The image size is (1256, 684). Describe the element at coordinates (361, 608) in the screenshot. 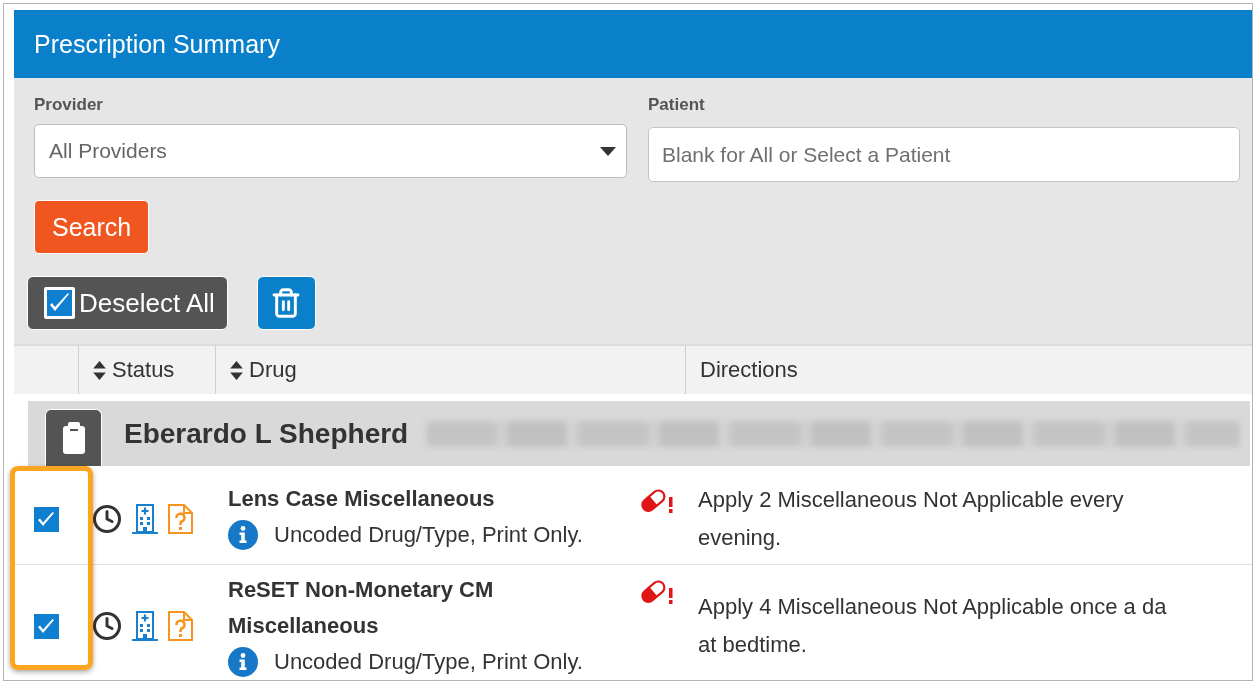

I see `drug-name: ReSET Non-Monetary CM Miscellaneous` at that location.